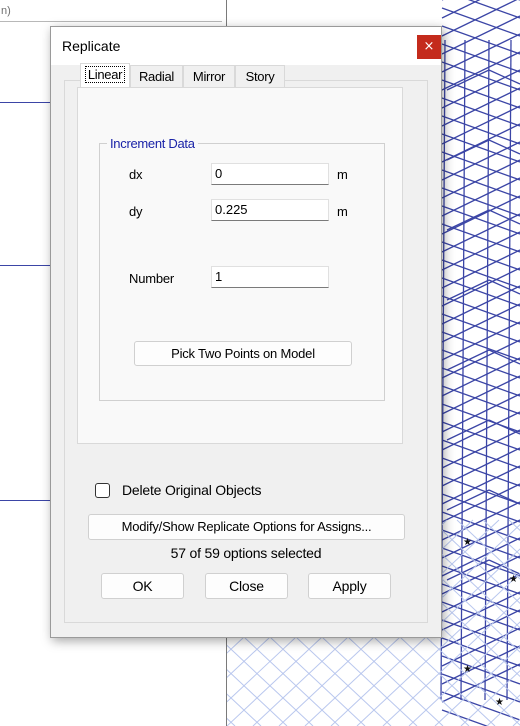 Image resolution: width=520 pixels, height=726 pixels. I want to click on tab-mirror-label: Mirror, so click(209, 76).